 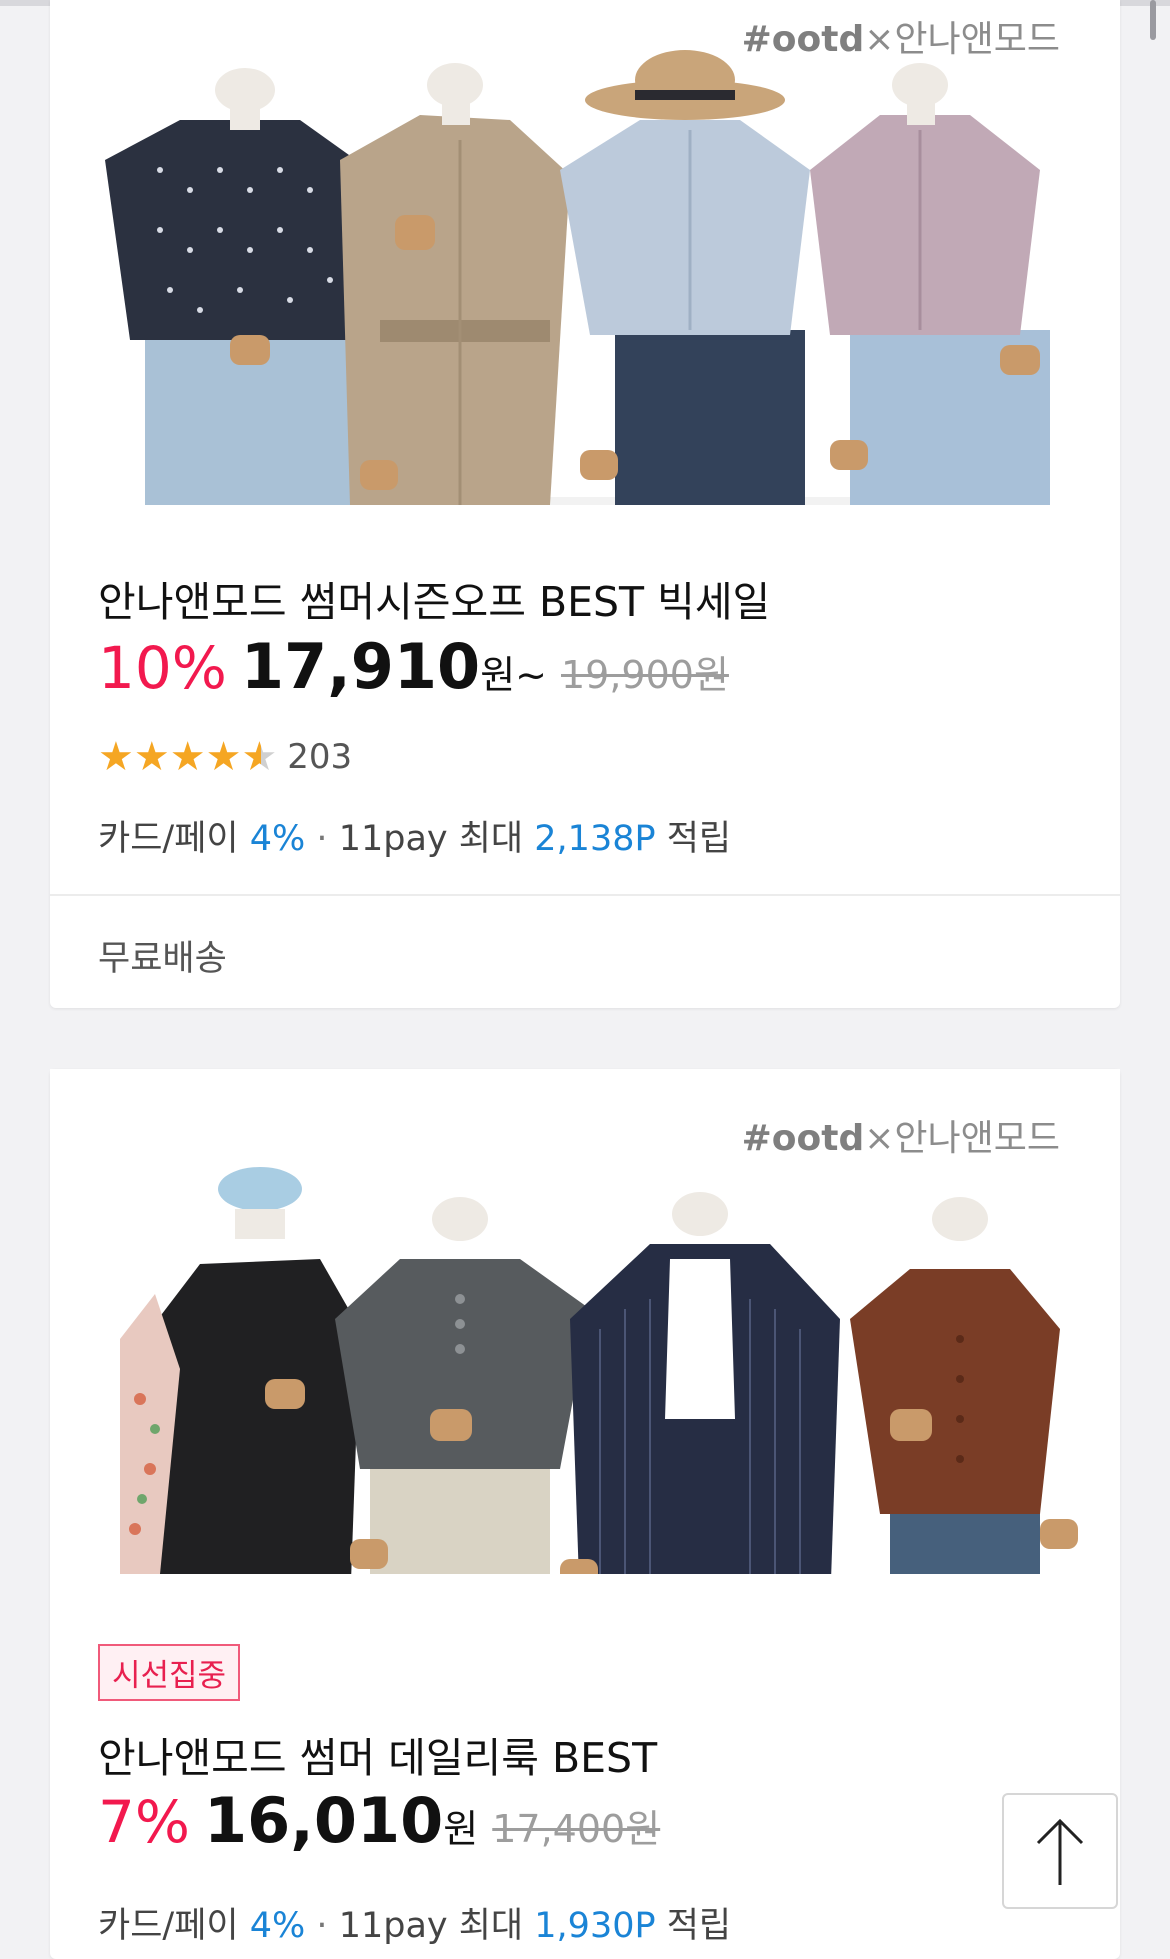 I want to click on rating-row: ★ ★ ★ ★ ★ 203, so click(x=225, y=757).